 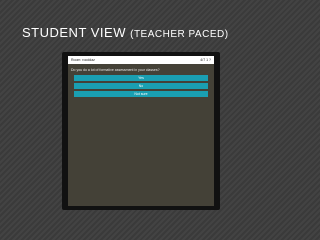 What do you see at coordinates (179, 34) in the screenshot?
I see `slide-title-sub: (TEACHER PACED)` at bounding box center [179, 34].